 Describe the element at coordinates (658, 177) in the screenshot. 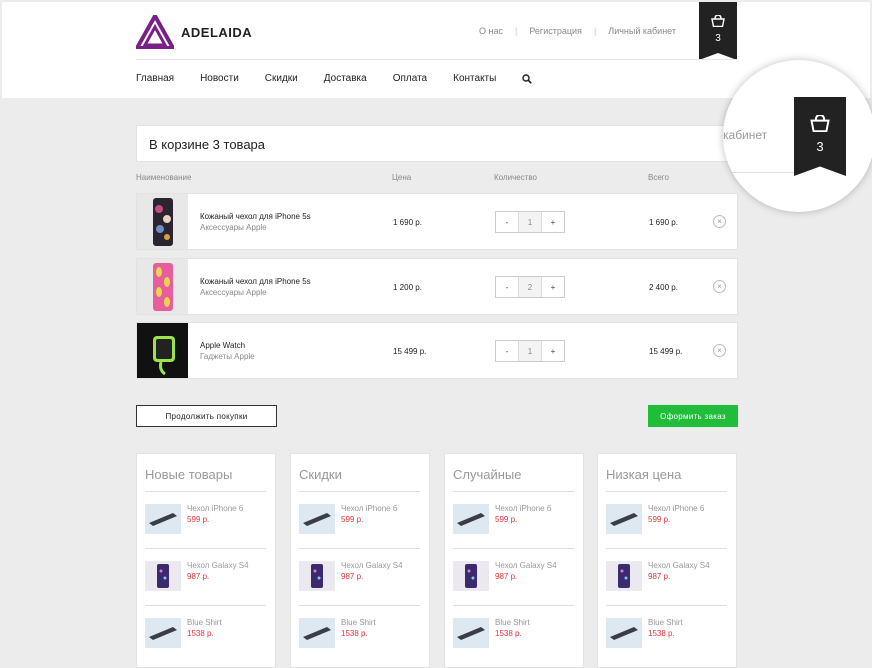

I see `column-header-total: Всего` at that location.